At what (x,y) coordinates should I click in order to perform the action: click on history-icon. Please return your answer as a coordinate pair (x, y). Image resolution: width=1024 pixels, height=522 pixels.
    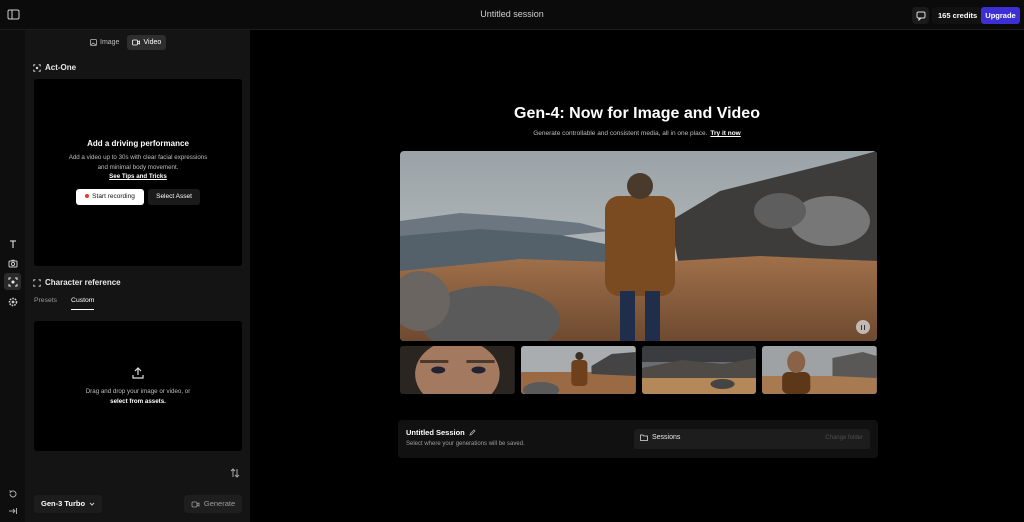
    Looking at the image, I should click on (12, 493).